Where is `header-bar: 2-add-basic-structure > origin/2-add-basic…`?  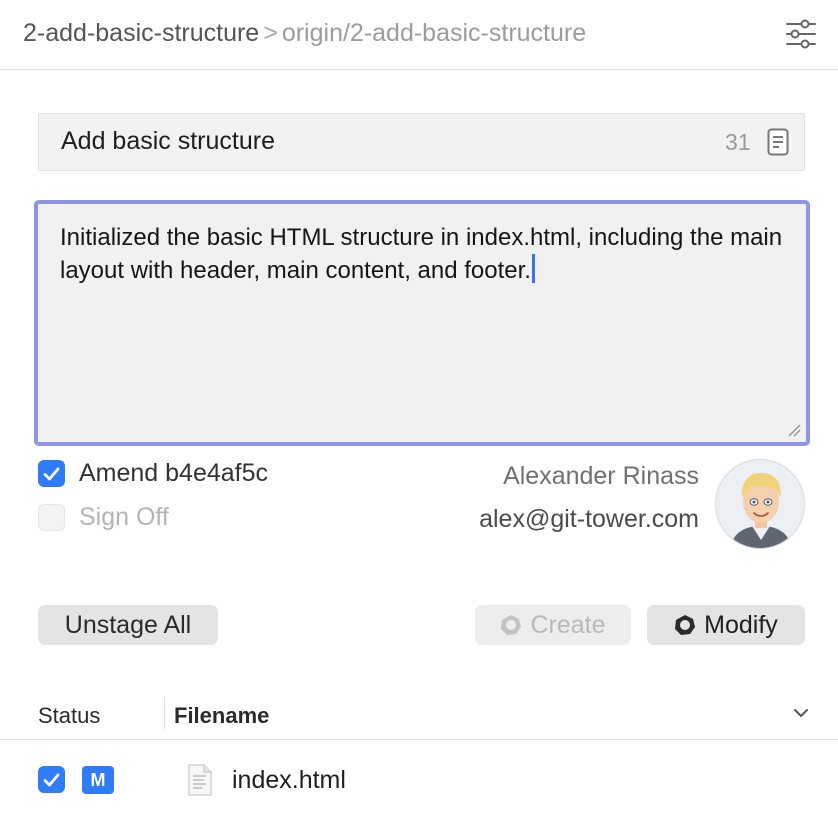
header-bar: 2-add-basic-structure > origin/2-add-basic… is located at coordinates (419, 35).